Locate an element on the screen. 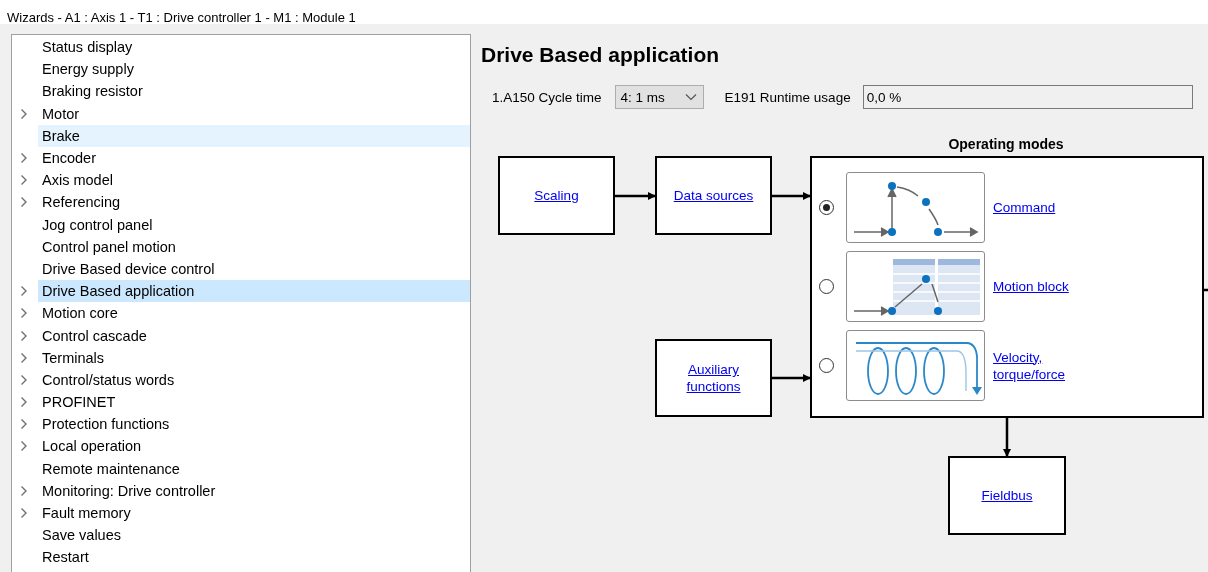 The image size is (1208, 572). tree-item: Fault memory is located at coordinates (254, 513).